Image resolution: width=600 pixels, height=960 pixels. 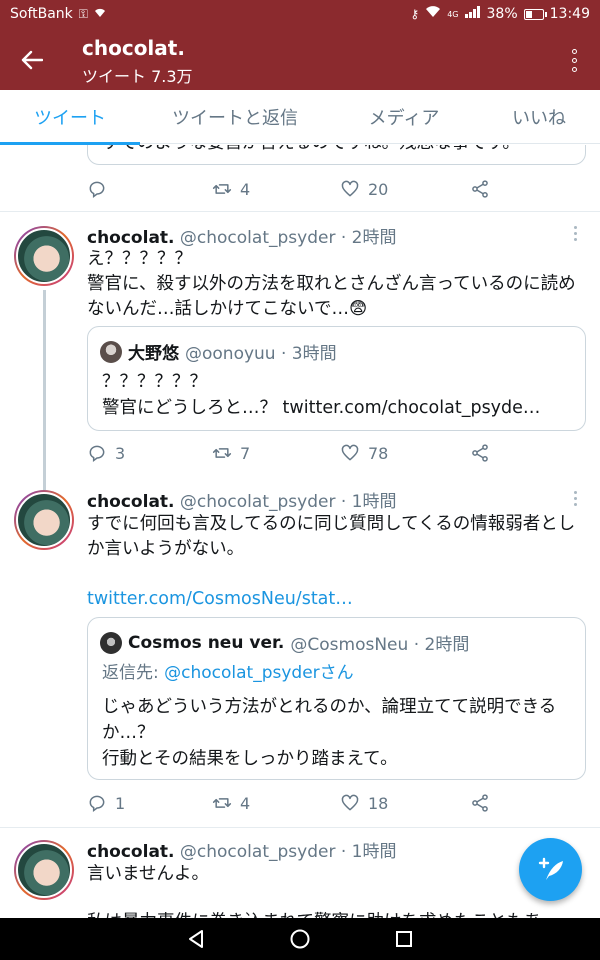 I want to click on tweet-text: すでに何回も言及してるのに同じ質問してくるの情報弱者としか言いようがない。, so click(x=331, y=536).